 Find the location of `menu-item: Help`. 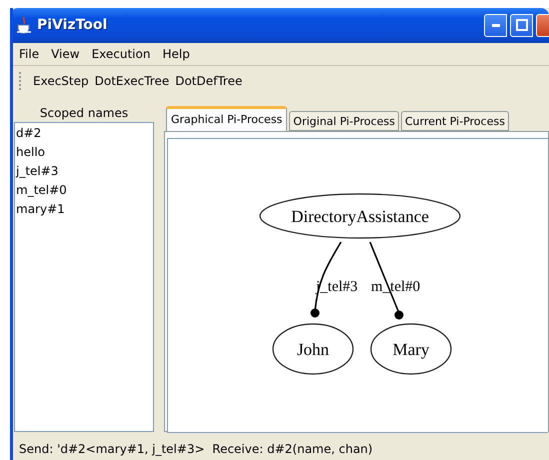

menu-item: Help is located at coordinates (176, 53).